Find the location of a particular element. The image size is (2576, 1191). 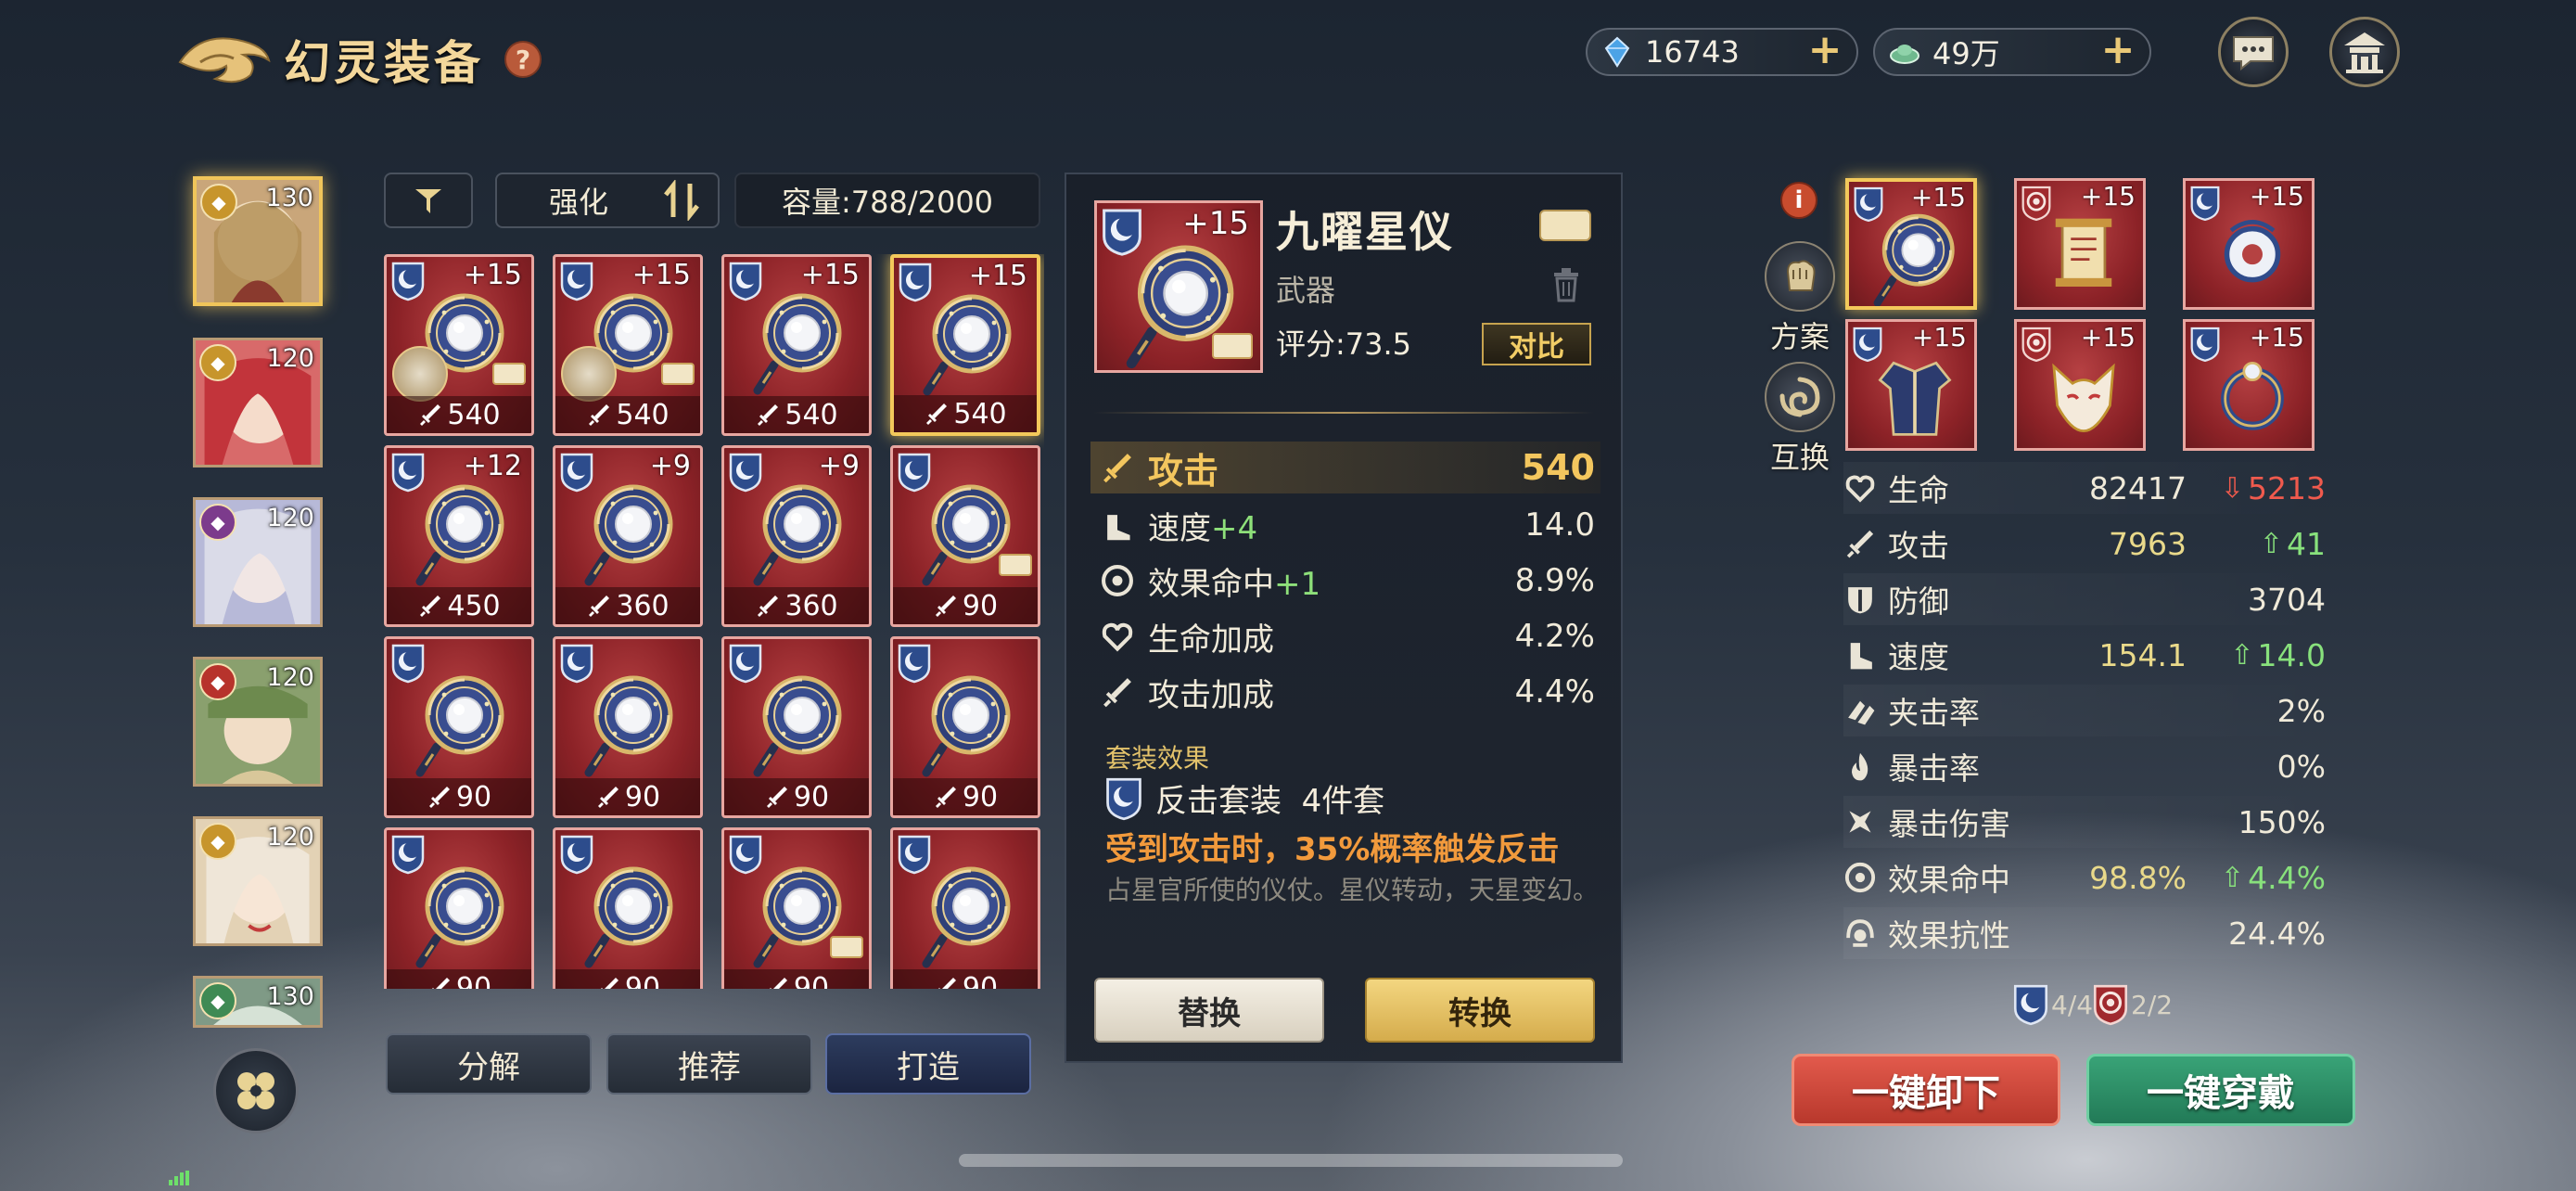

preset-button: 方案 is located at coordinates (1800, 298).